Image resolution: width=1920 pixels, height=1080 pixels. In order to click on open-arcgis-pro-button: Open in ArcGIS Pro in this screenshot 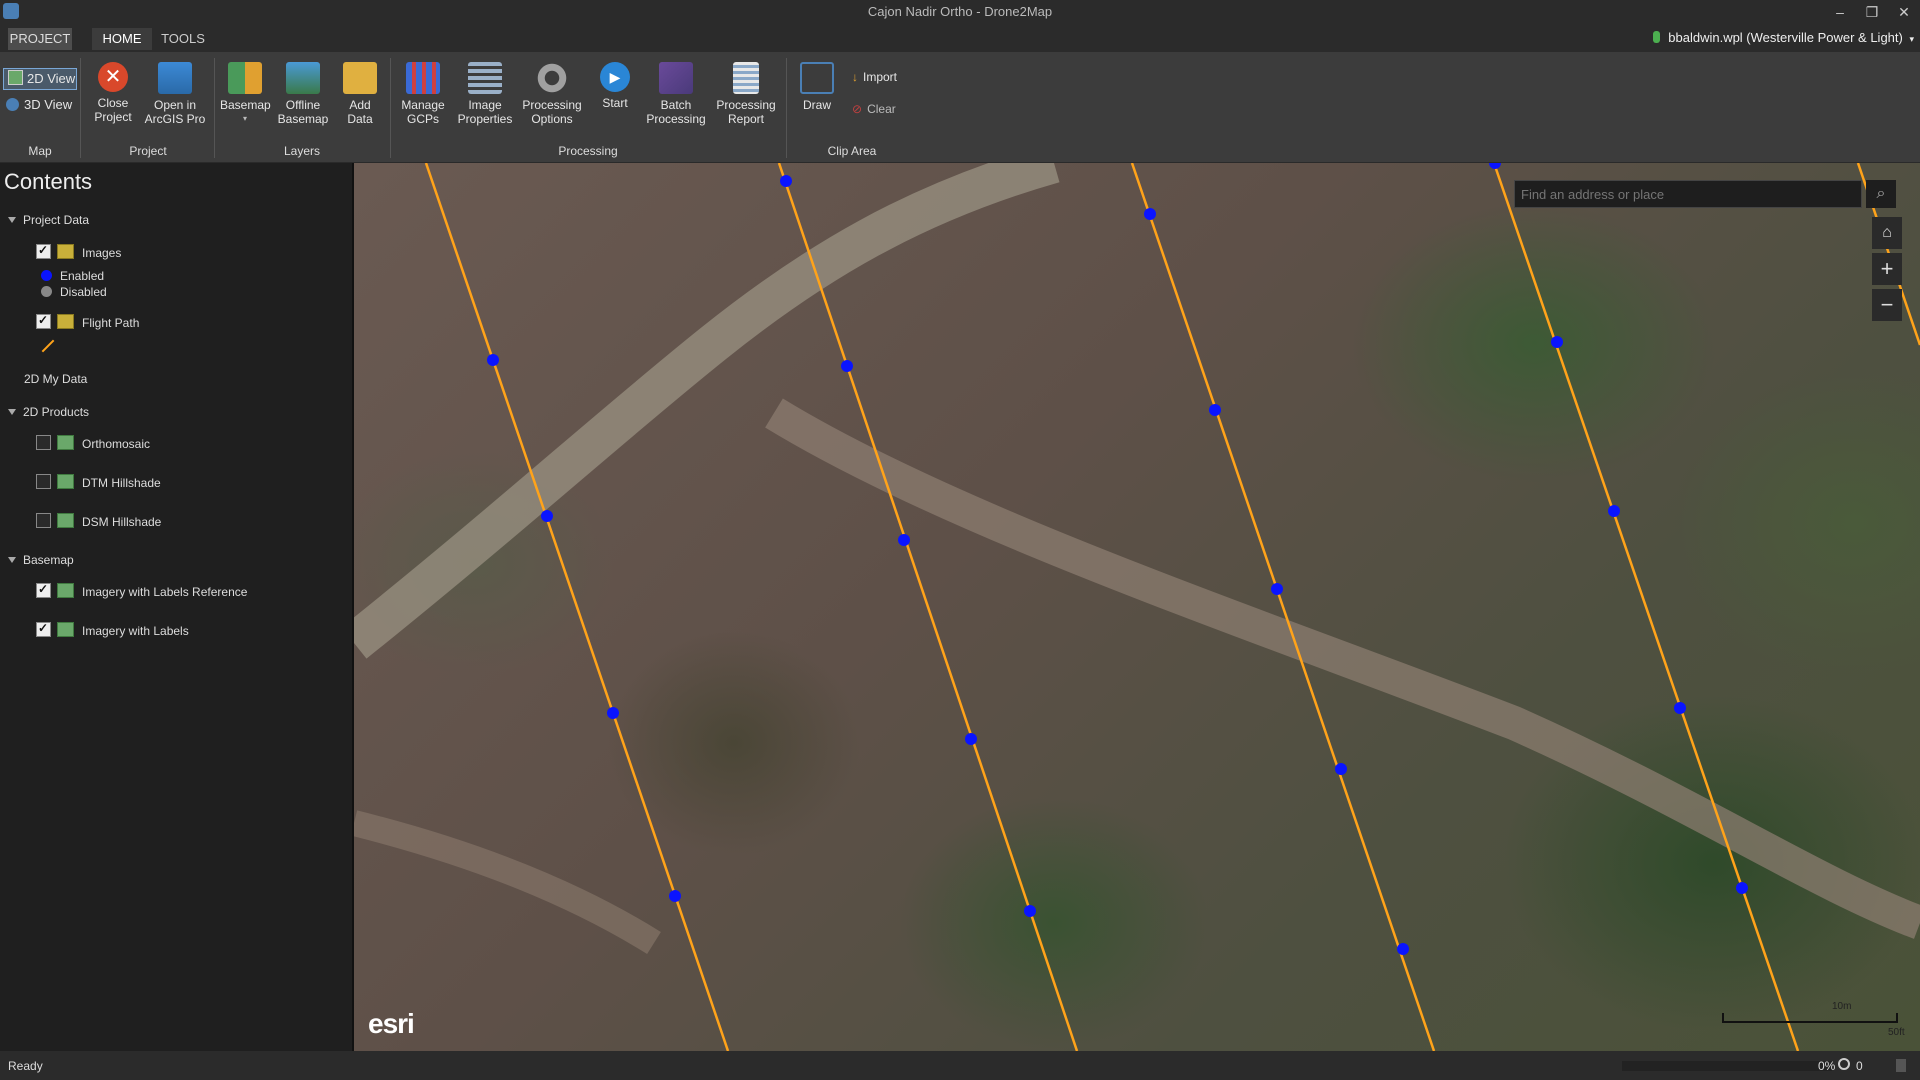, I will do `click(175, 94)`.